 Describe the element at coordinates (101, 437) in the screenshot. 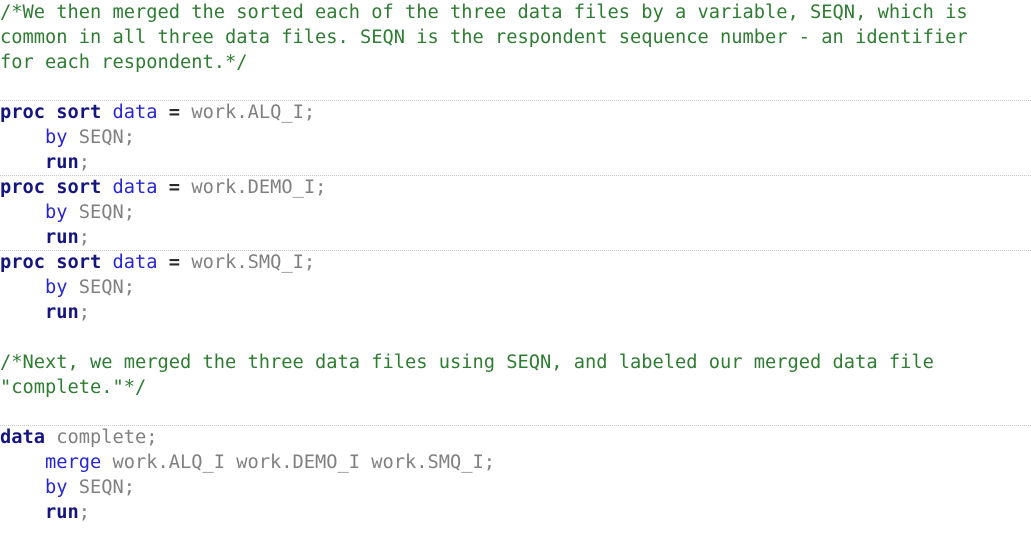

I see `code-token-plain: complete;` at that location.